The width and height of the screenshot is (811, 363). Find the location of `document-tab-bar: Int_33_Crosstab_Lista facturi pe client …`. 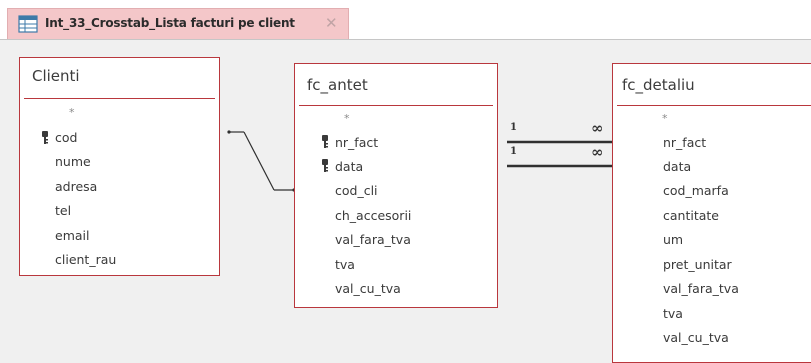

document-tab-bar: Int_33_Crosstab_Lista facturi pe client … is located at coordinates (405, 20).